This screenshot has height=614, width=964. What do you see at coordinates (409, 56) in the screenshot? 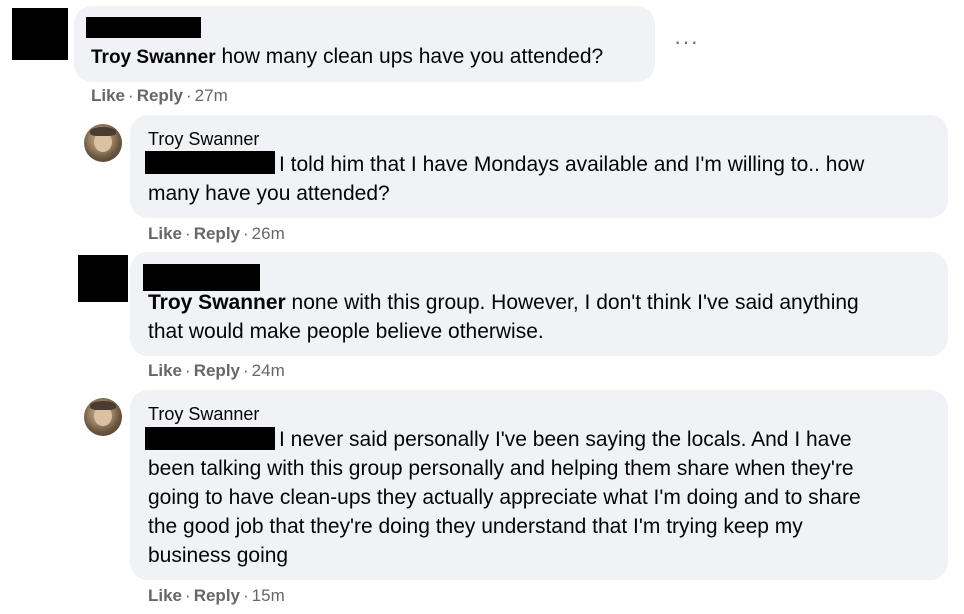
I see `comment-body: how many clean ups have you attended?` at bounding box center [409, 56].